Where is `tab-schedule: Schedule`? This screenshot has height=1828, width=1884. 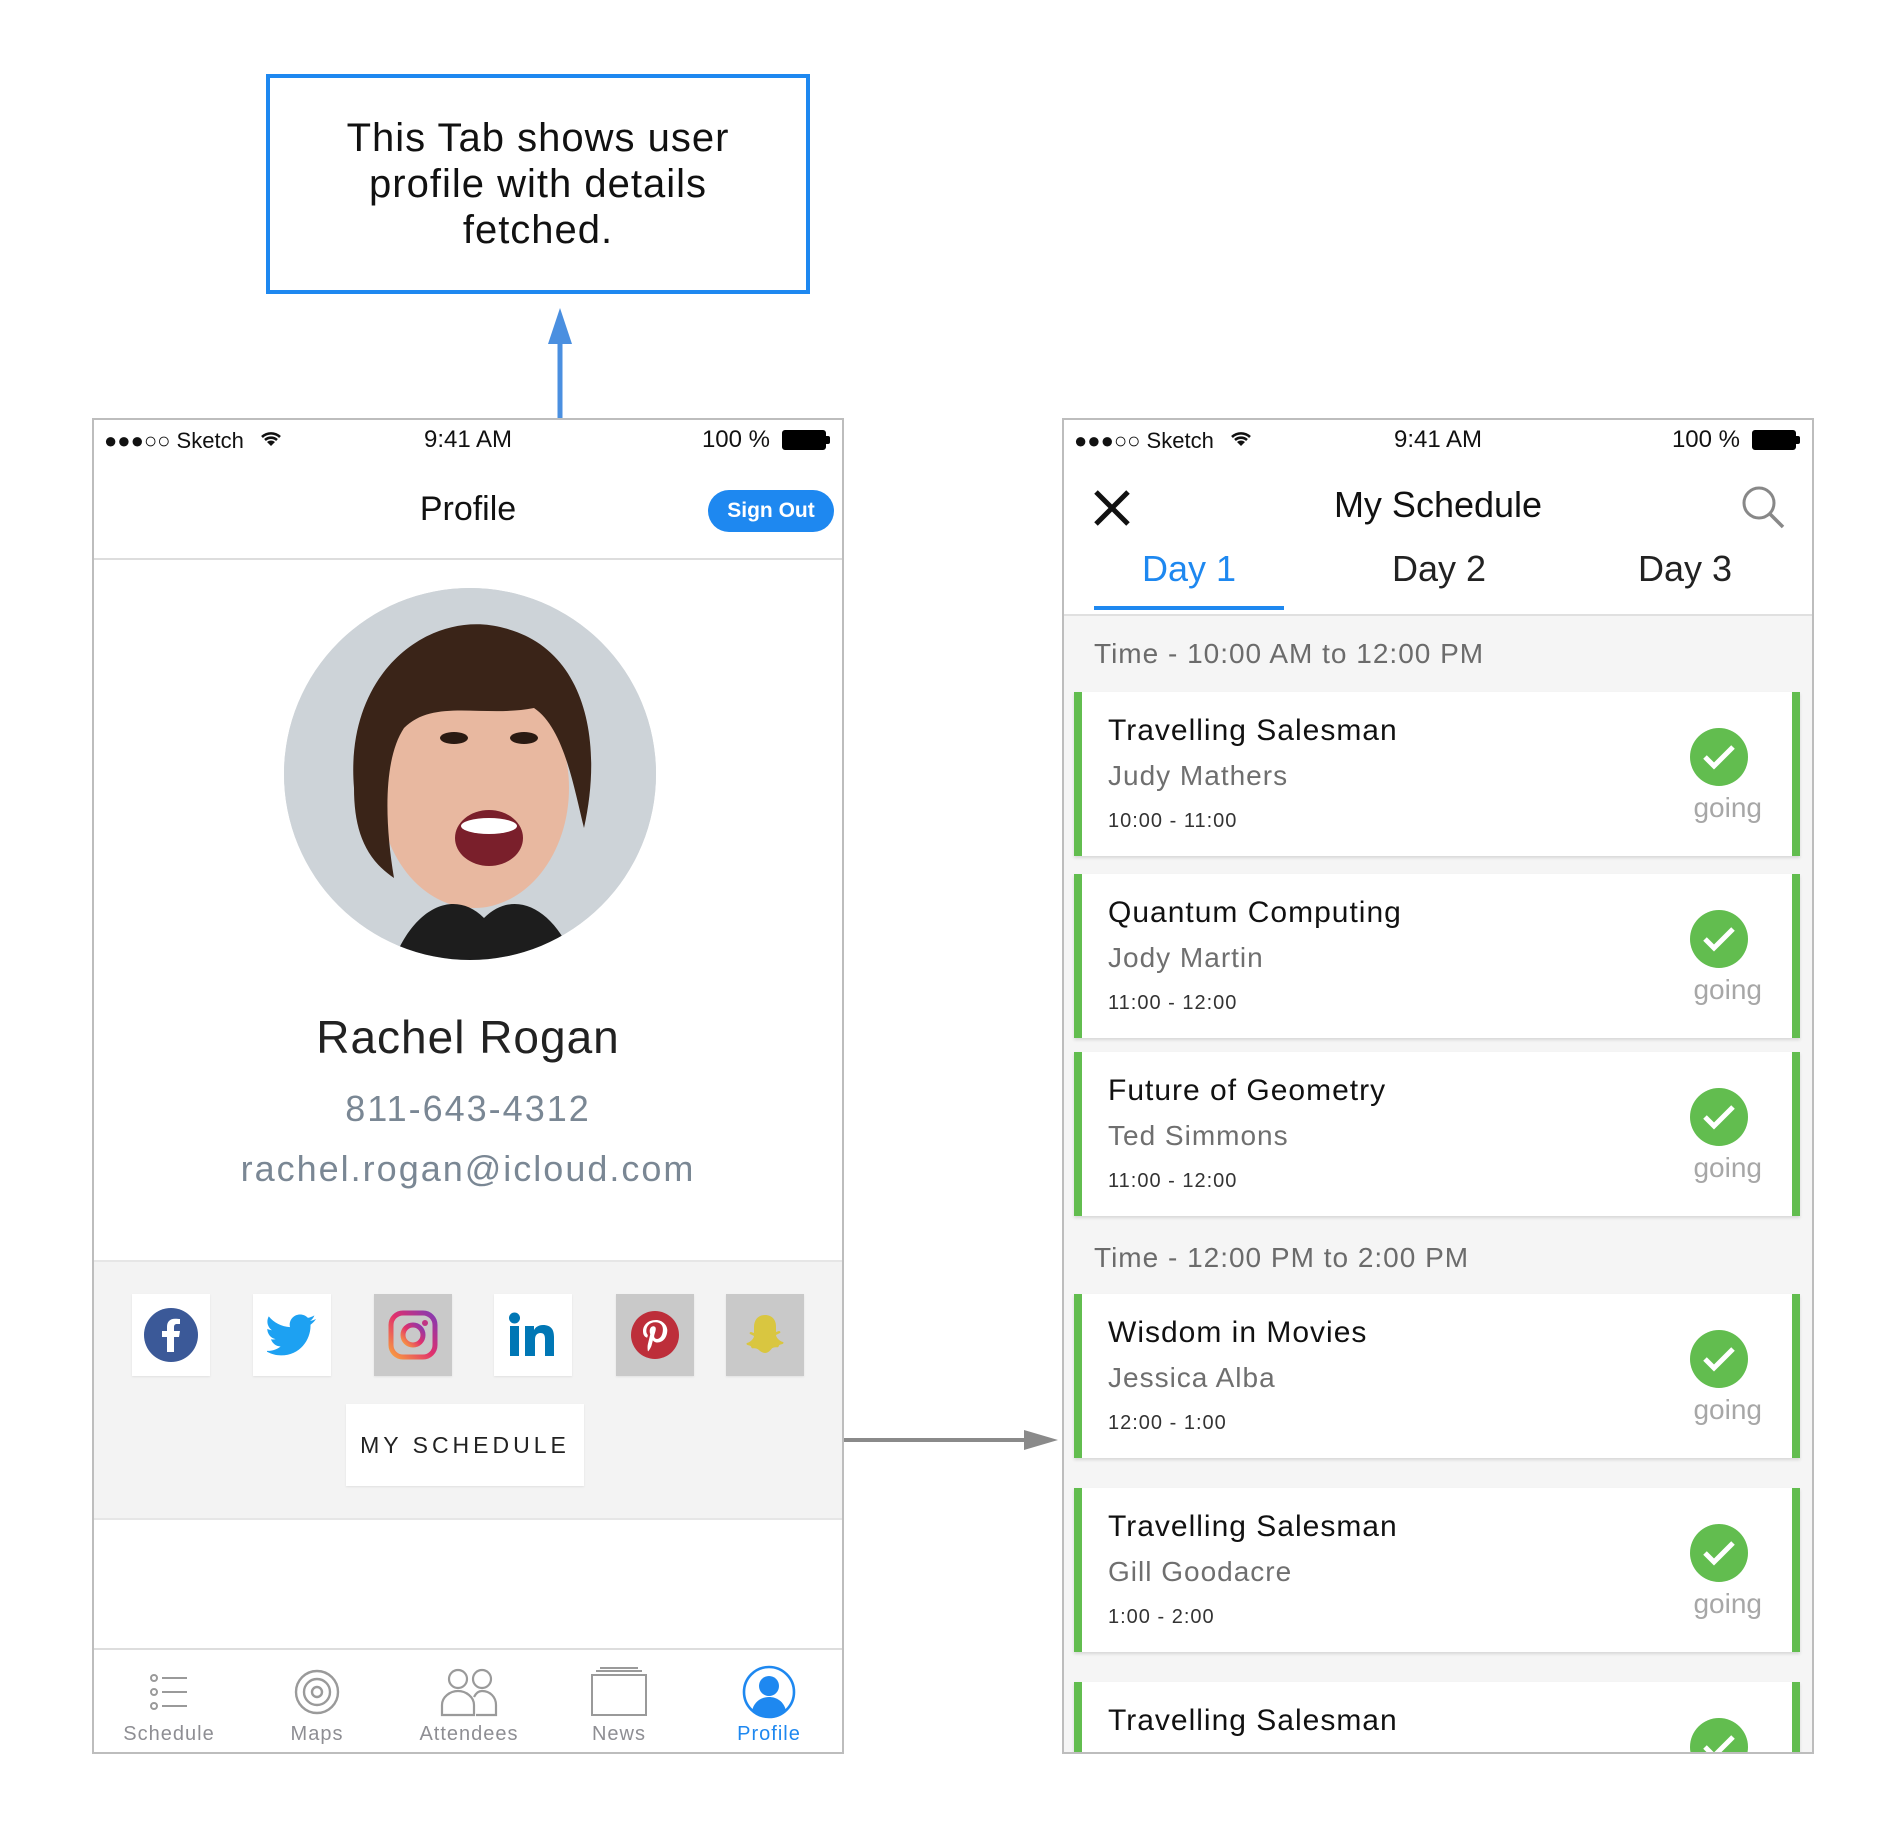
tab-schedule: Schedule is located at coordinates (169, 1701).